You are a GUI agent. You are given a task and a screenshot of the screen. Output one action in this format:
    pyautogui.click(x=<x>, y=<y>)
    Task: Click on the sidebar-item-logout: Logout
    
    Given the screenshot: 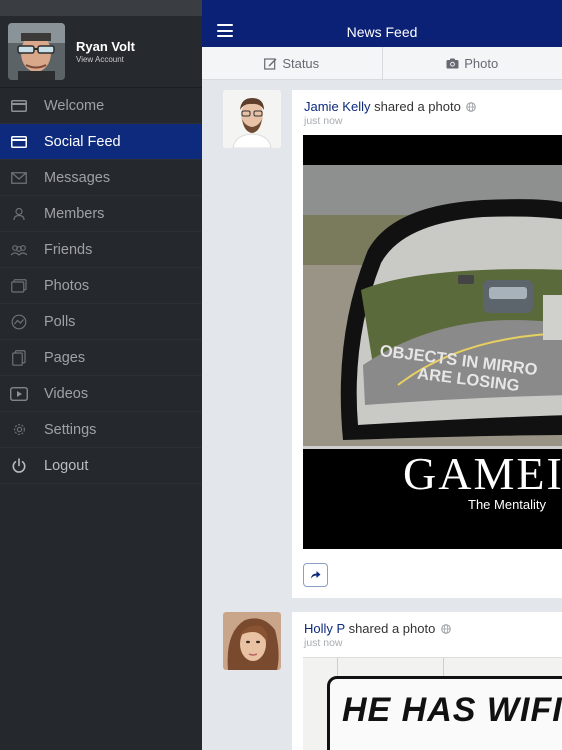 What is the action you would take?
    pyautogui.click(x=101, y=466)
    